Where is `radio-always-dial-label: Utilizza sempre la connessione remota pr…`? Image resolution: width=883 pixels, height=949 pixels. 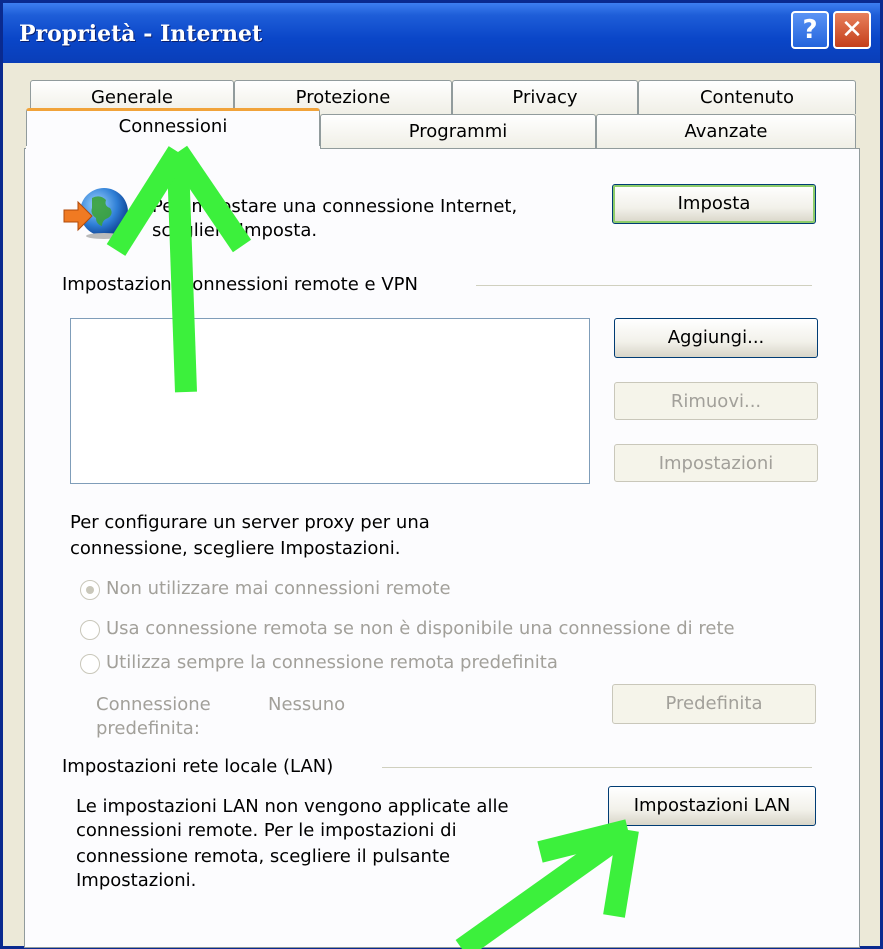 radio-always-dial-label: Utilizza sempre la connessione remota pr… is located at coordinates (332, 662).